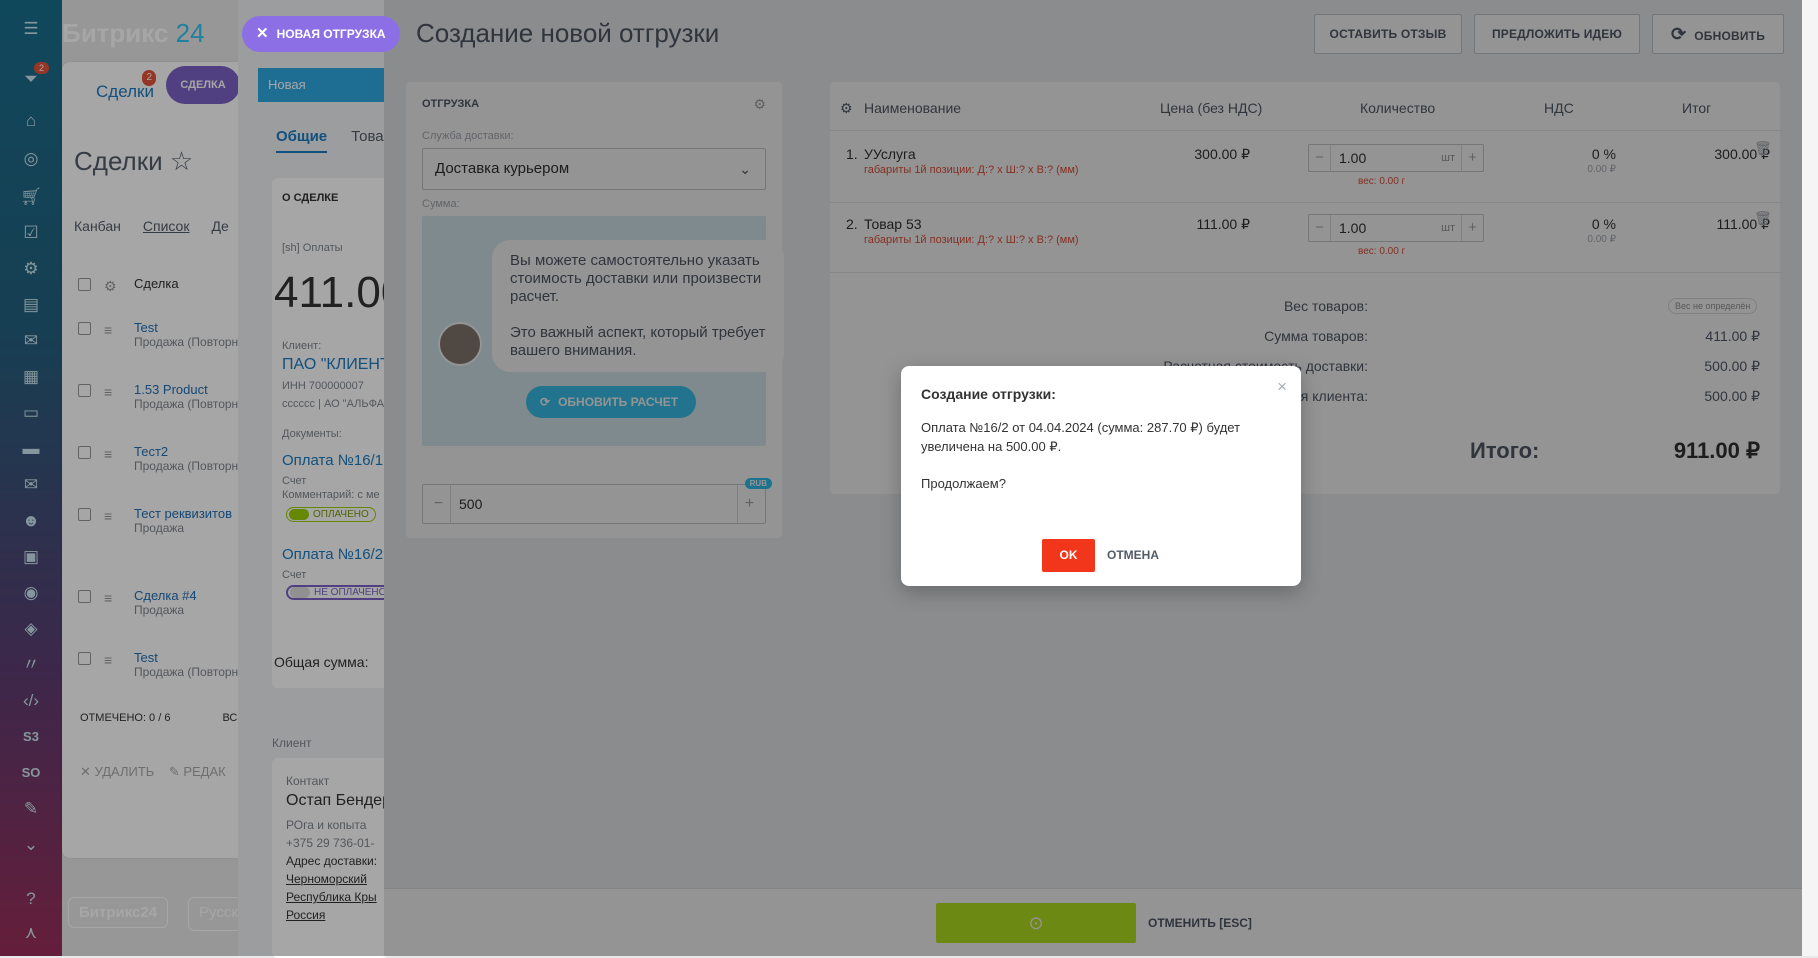 The width and height of the screenshot is (1818, 958). What do you see at coordinates (890, 154) in the screenshot?
I see `item-name: УУслуга` at bounding box center [890, 154].